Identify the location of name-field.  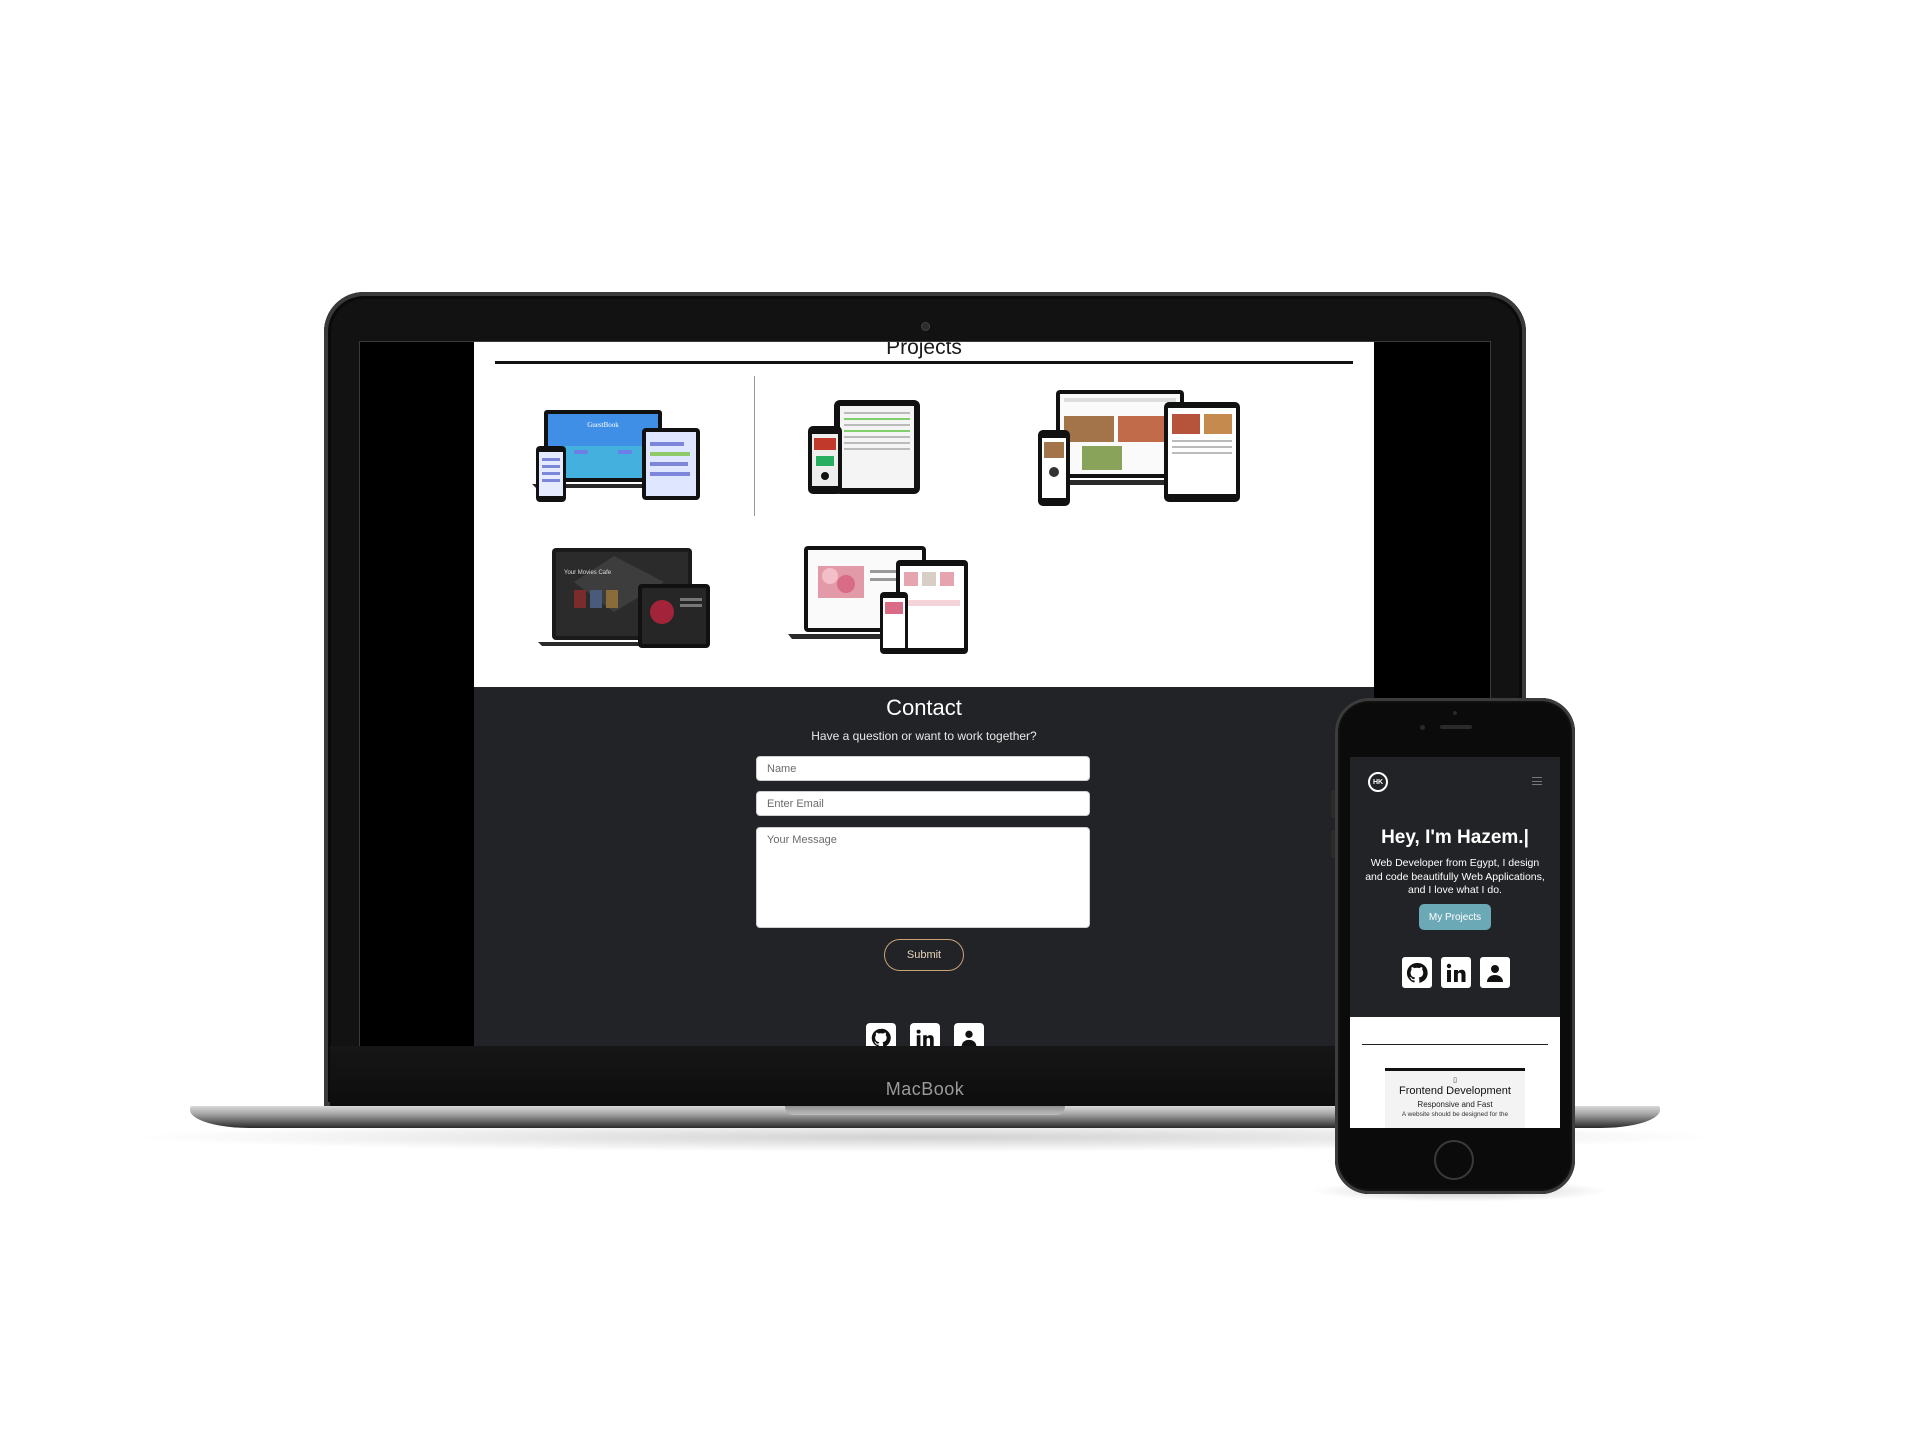
(923, 768).